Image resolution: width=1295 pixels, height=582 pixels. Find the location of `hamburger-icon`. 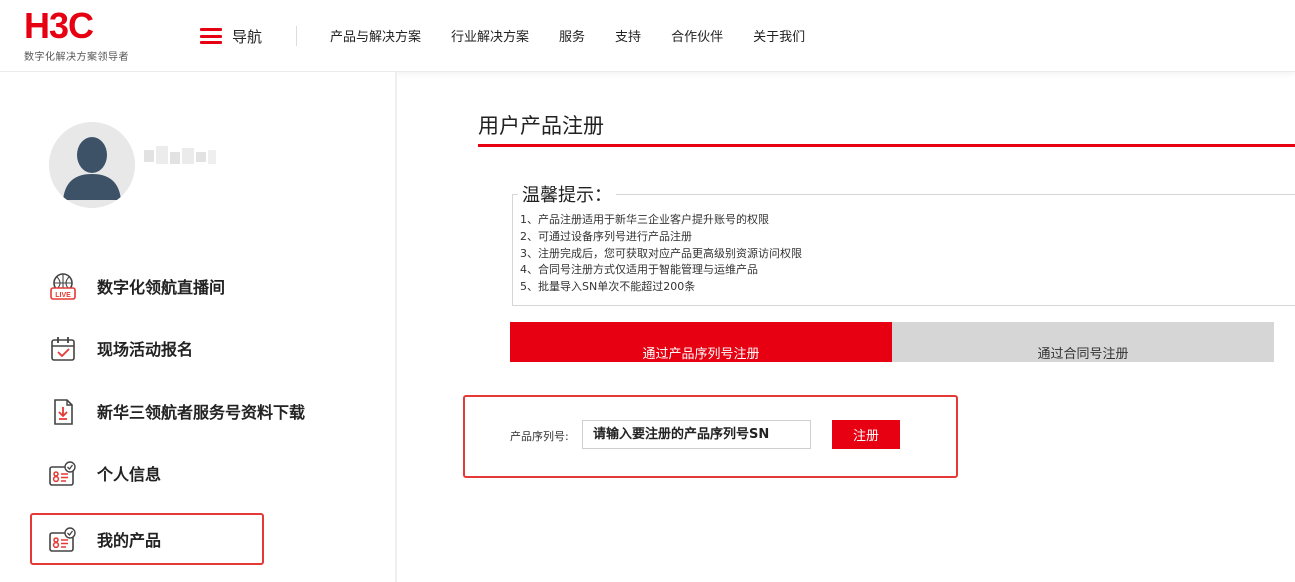

hamburger-icon is located at coordinates (211, 36).